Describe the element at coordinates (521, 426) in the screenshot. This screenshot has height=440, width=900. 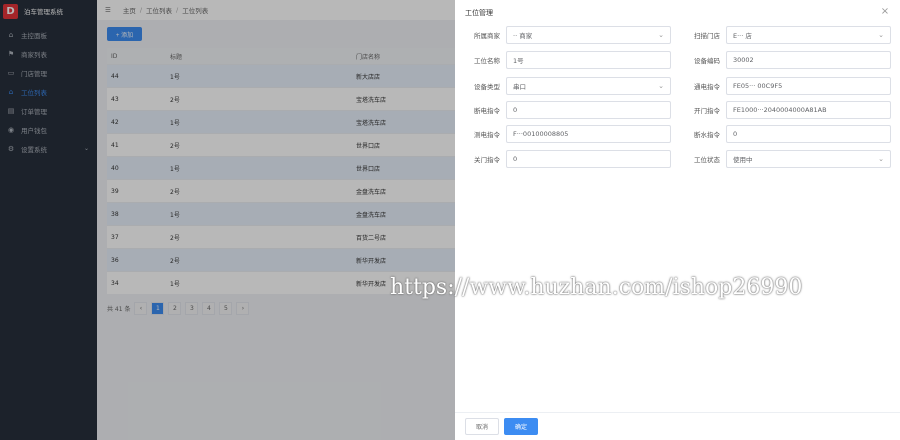
I see `ok-button: 确定` at that location.